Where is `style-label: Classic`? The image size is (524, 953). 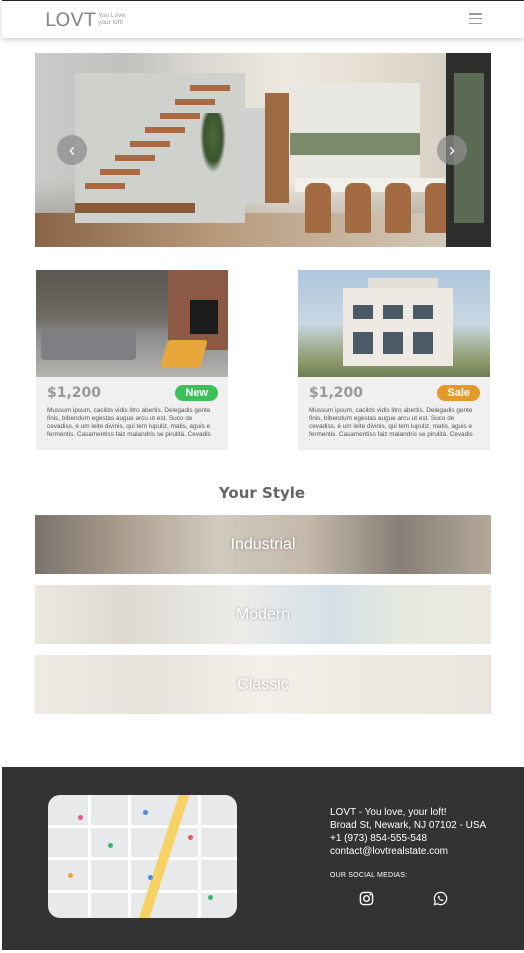 style-label: Classic is located at coordinates (263, 684).